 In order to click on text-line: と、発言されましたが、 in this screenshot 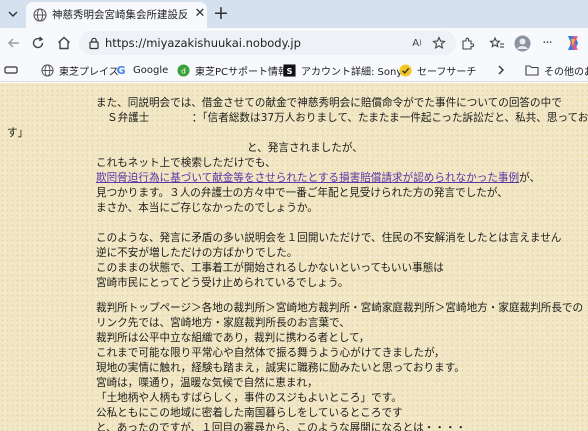, I will do `click(305, 148)`.